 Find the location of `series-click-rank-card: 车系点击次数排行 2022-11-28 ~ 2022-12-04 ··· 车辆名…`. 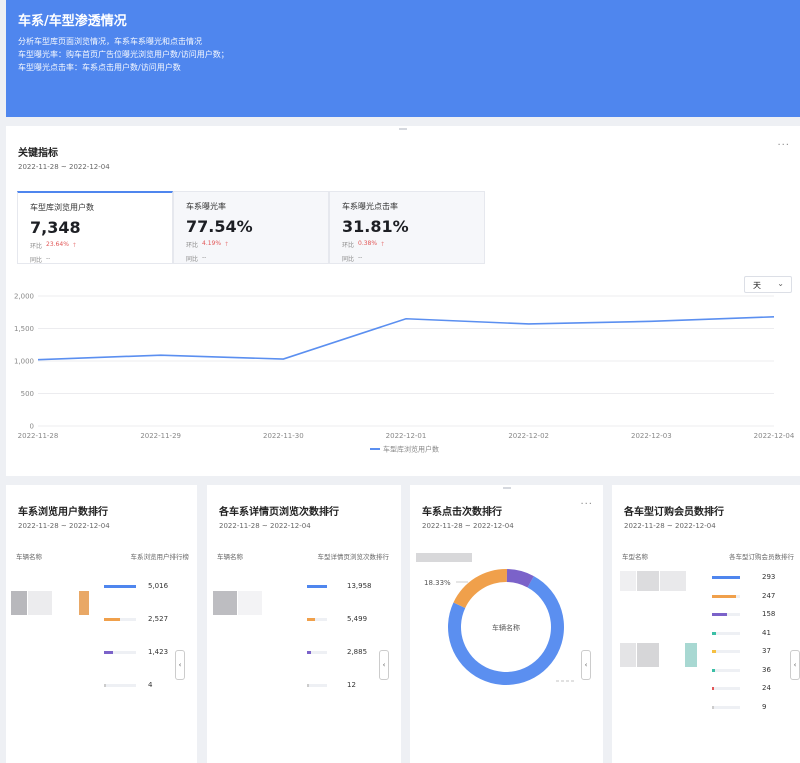

series-click-rank-card: 车系点击次数排行 2022-11-28 ~ 2022-12-04 ··· 车辆名… is located at coordinates (506, 624).